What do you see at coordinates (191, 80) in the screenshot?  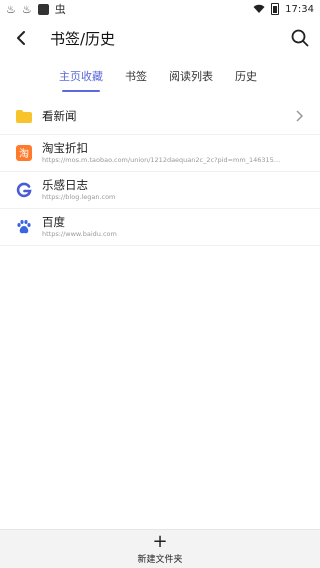 I see `tab-reading-list: 阅读列表` at bounding box center [191, 80].